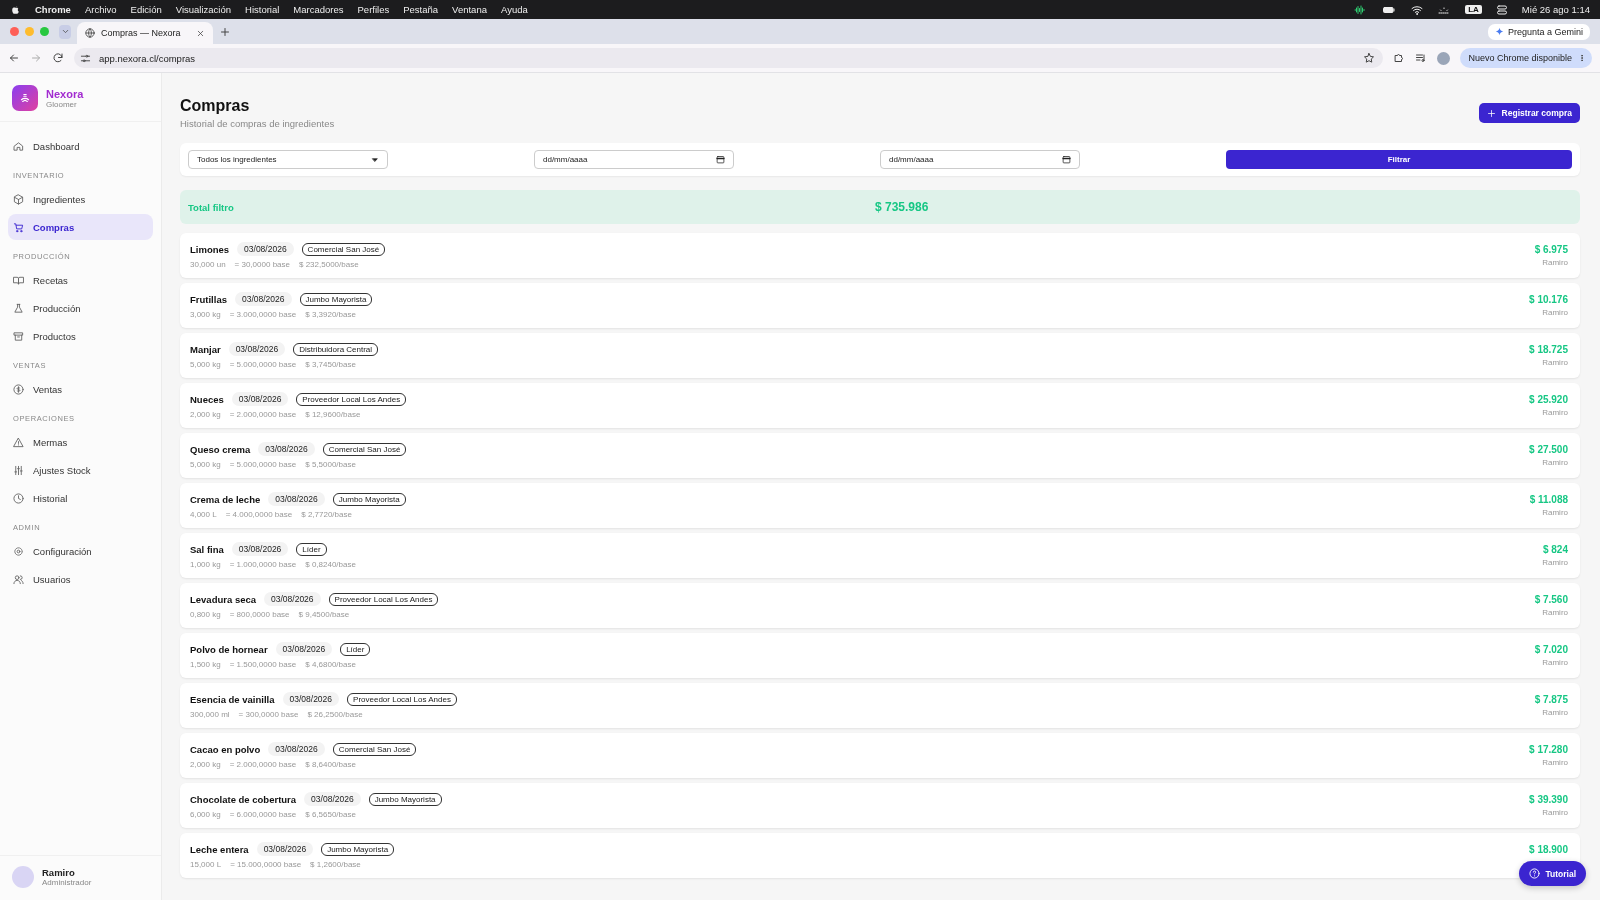 The width and height of the screenshot is (1600, 900). What do you see at coordinates (880, 555) in the screenshot?
I see `purchase-row: Sal fina 03/08/2026 Líder 1,000 kg = 1.000,0000 base $ 0,8240/base $ 824 Ramiro` at bounding box center [880, 555].